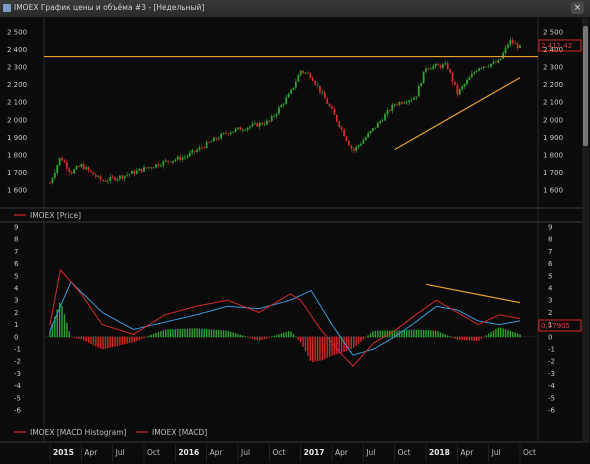  What do you see at coordinates (16, 313) in the screenshot?
I see `macd-tick-left: 2` at bounding box center [16, 313].